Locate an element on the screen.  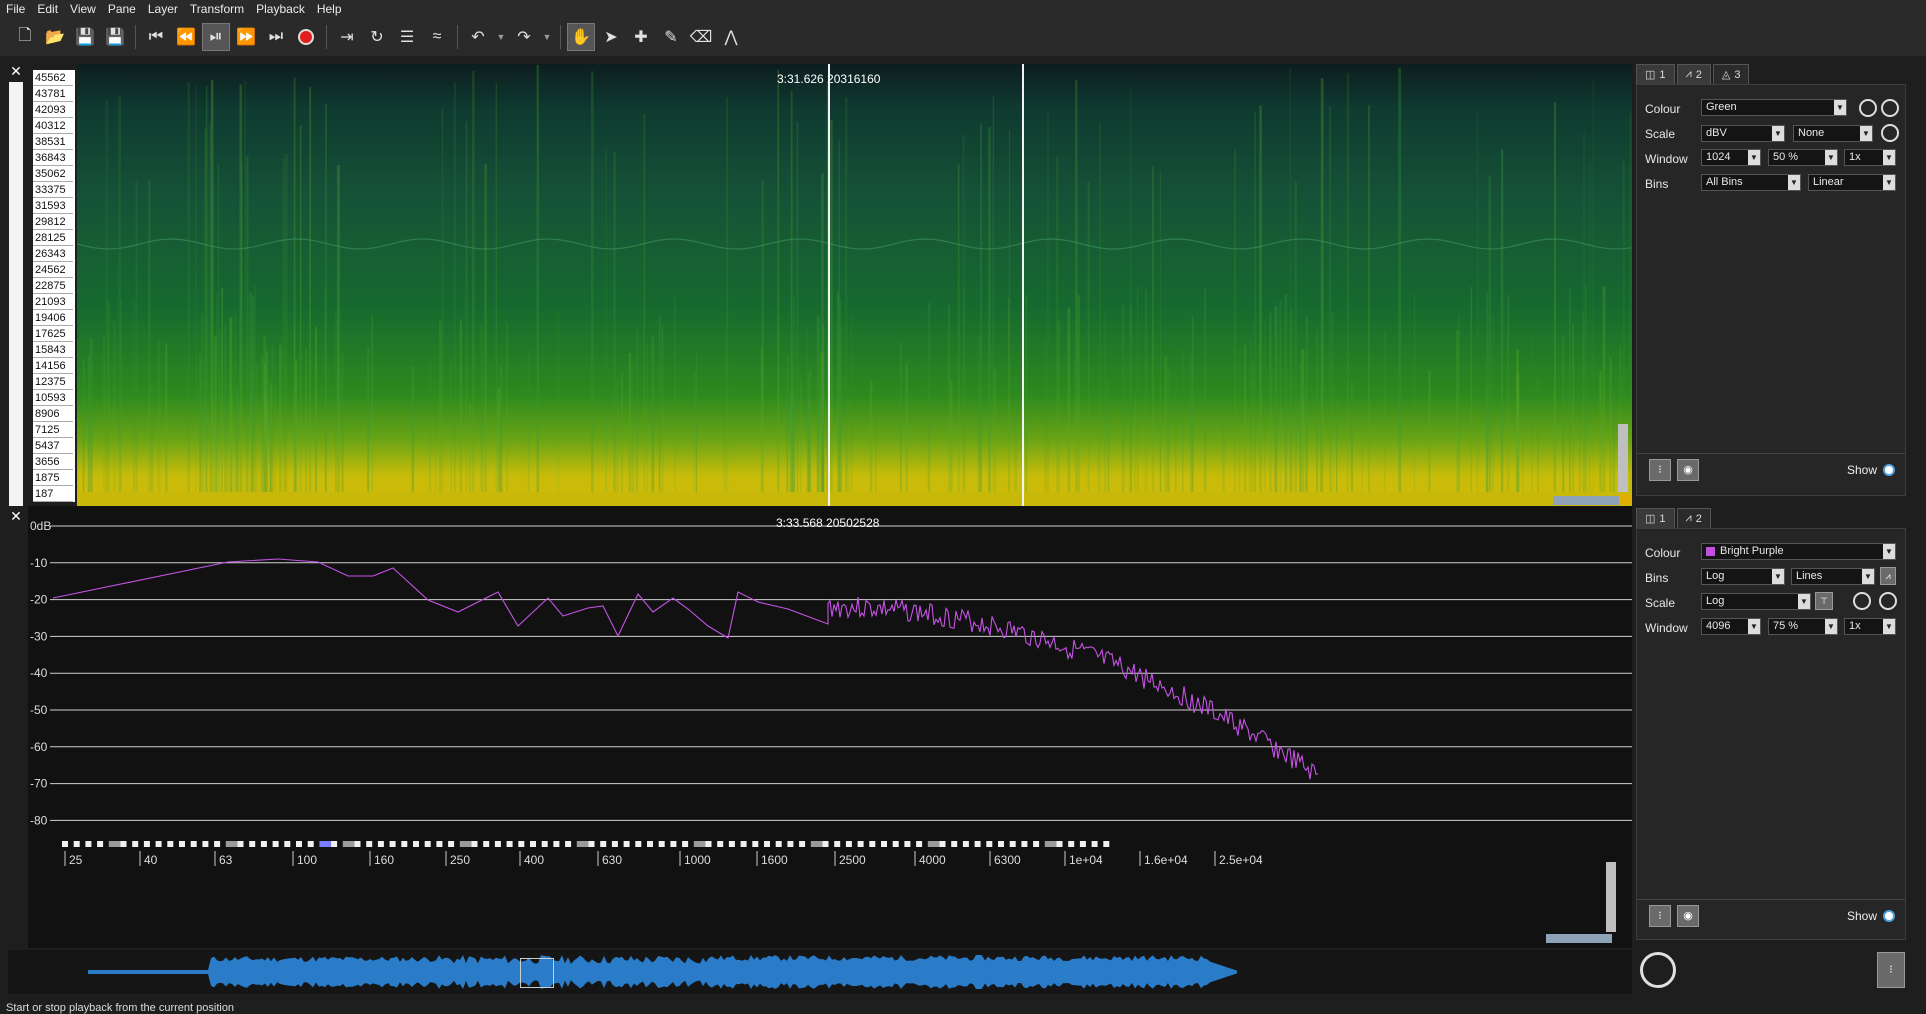
colour-swatch is located at coordinates (1710, 551).